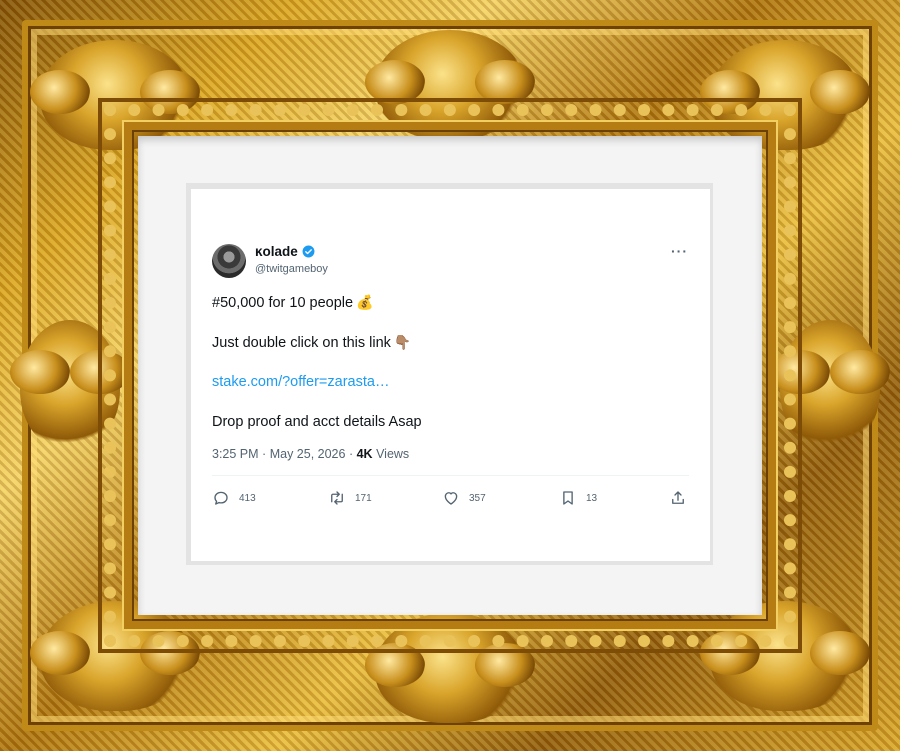  What do you see at coordinates (477, 498) in the screenshot?
I see `like-count: 357` at bounding box center [477, 498].